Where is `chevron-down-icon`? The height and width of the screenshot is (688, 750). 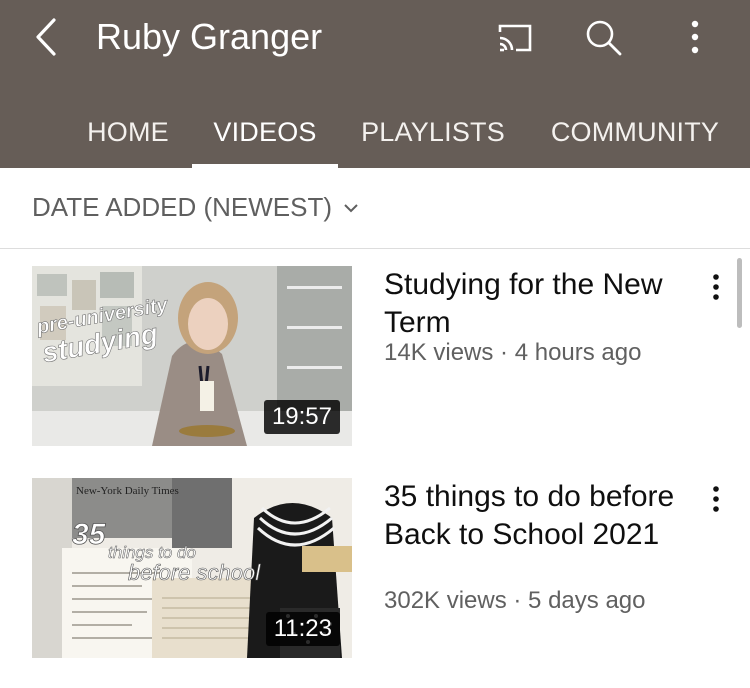
chevron-down-icon is located at coordinates (351, 207).